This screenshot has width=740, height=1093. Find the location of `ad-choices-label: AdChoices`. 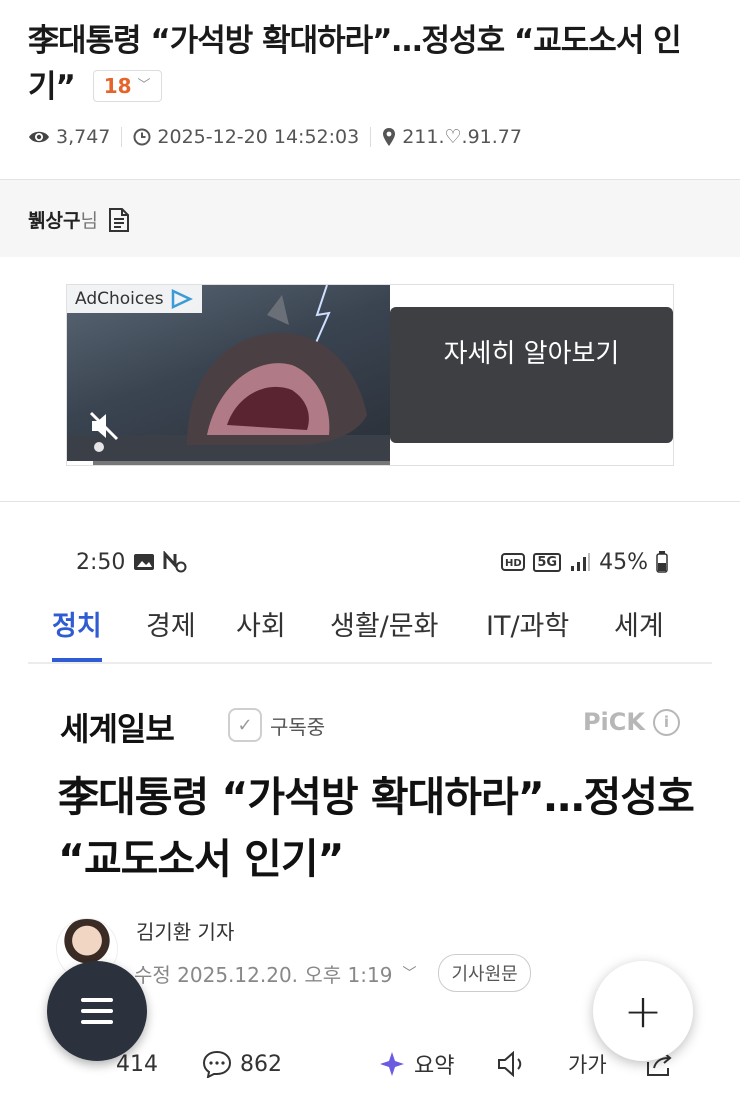

ad-choices-label: AdChoices is located at coordinates (119, 299).